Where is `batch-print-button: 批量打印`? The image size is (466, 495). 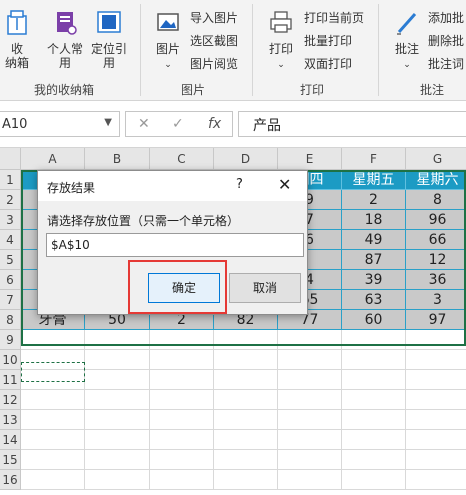 batch-print-button: 批量打印 is located at coordinates (328, 41).